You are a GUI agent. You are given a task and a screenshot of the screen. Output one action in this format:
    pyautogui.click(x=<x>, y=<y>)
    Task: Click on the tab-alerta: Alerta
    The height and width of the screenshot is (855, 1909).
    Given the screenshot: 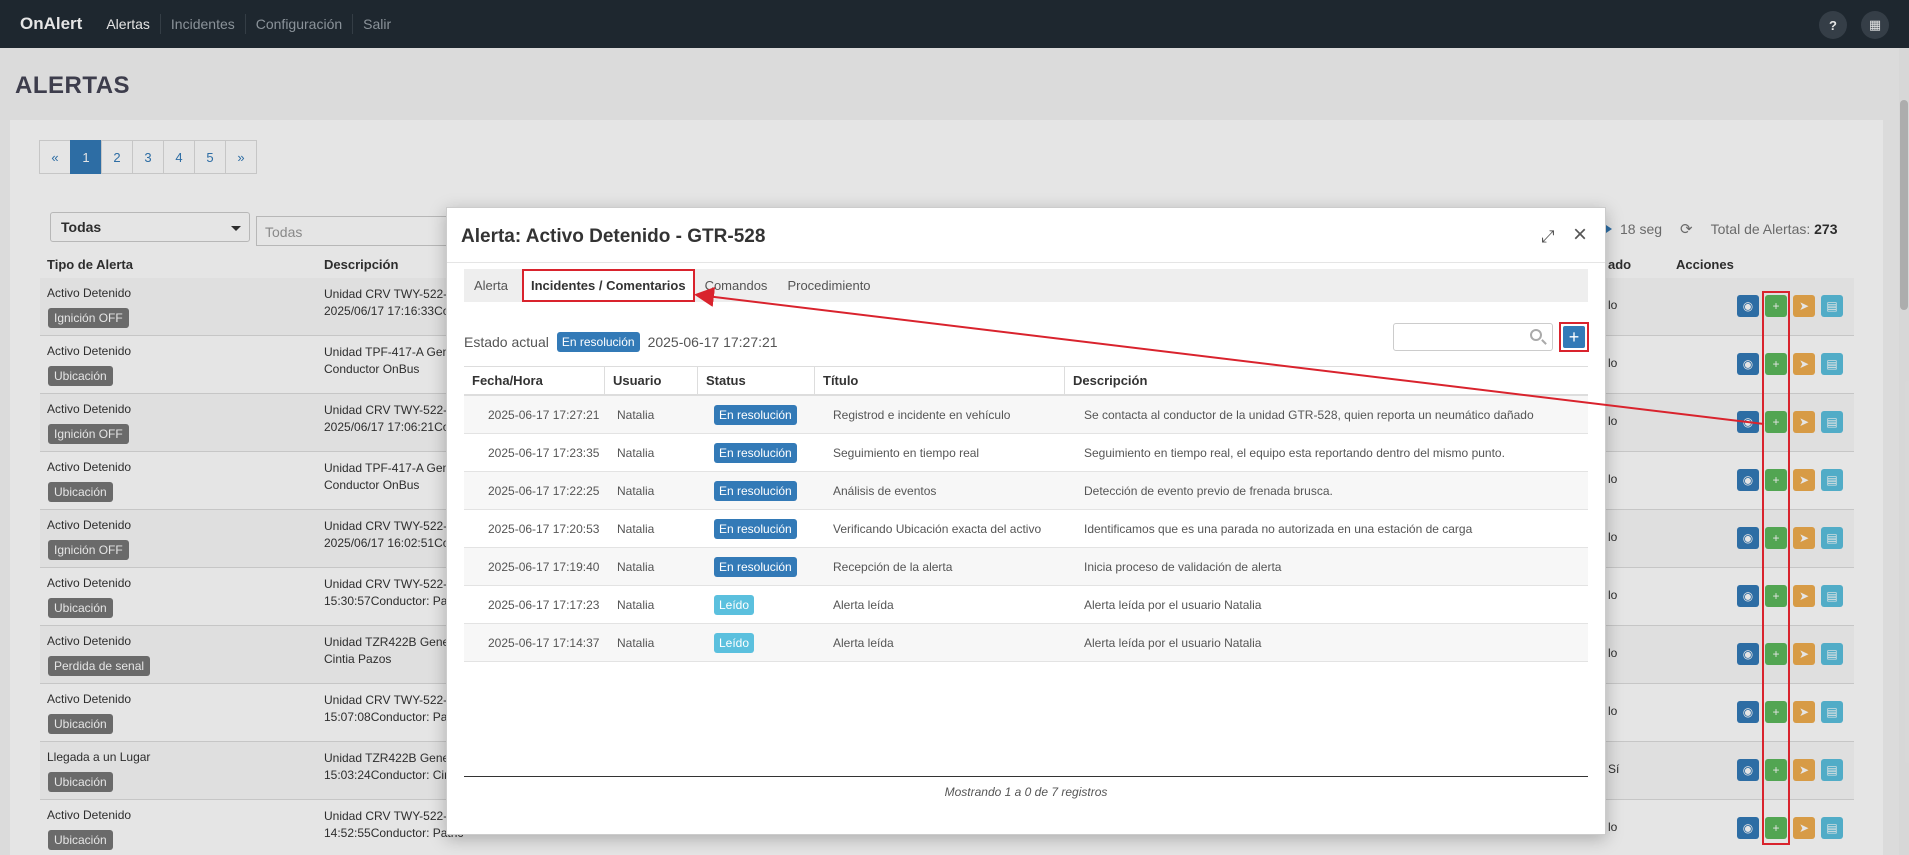 What is the action you would take?
    pyautogui.click(x=491, y=285)
    